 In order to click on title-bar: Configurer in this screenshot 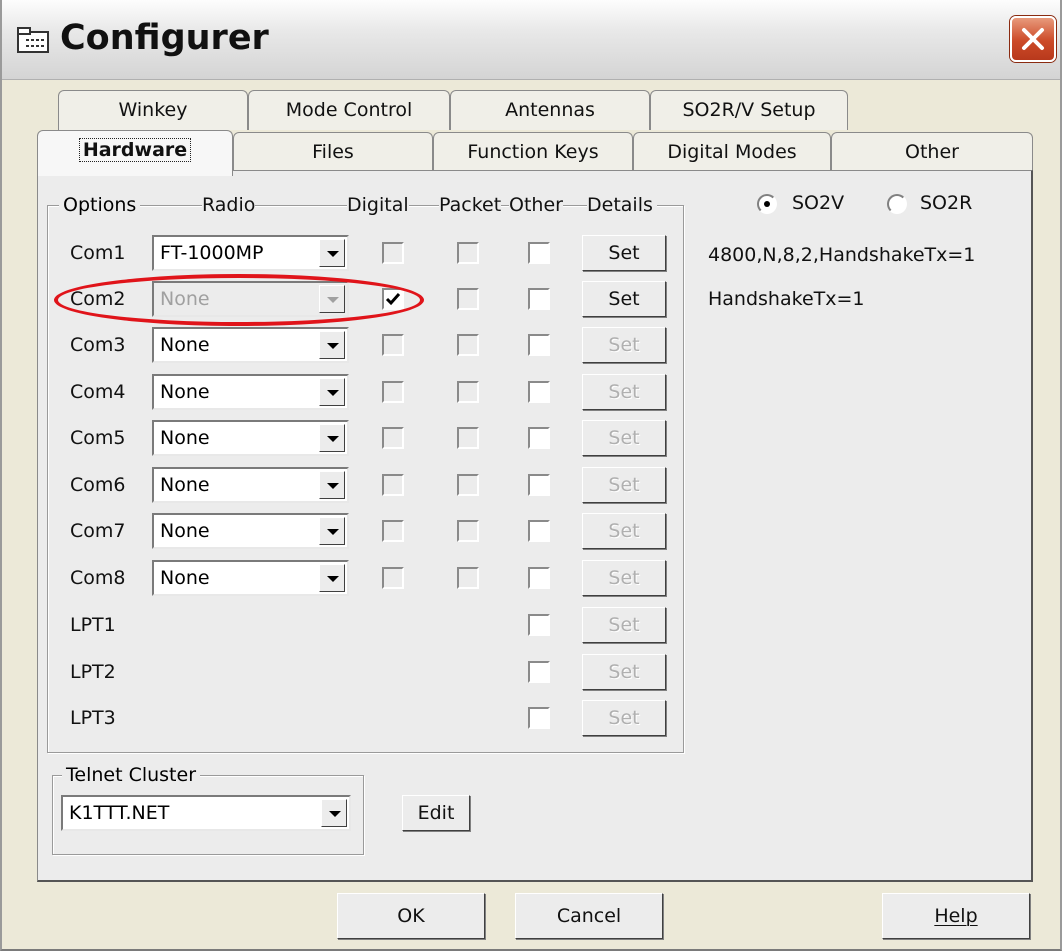, I will do `click(531, 40)`.